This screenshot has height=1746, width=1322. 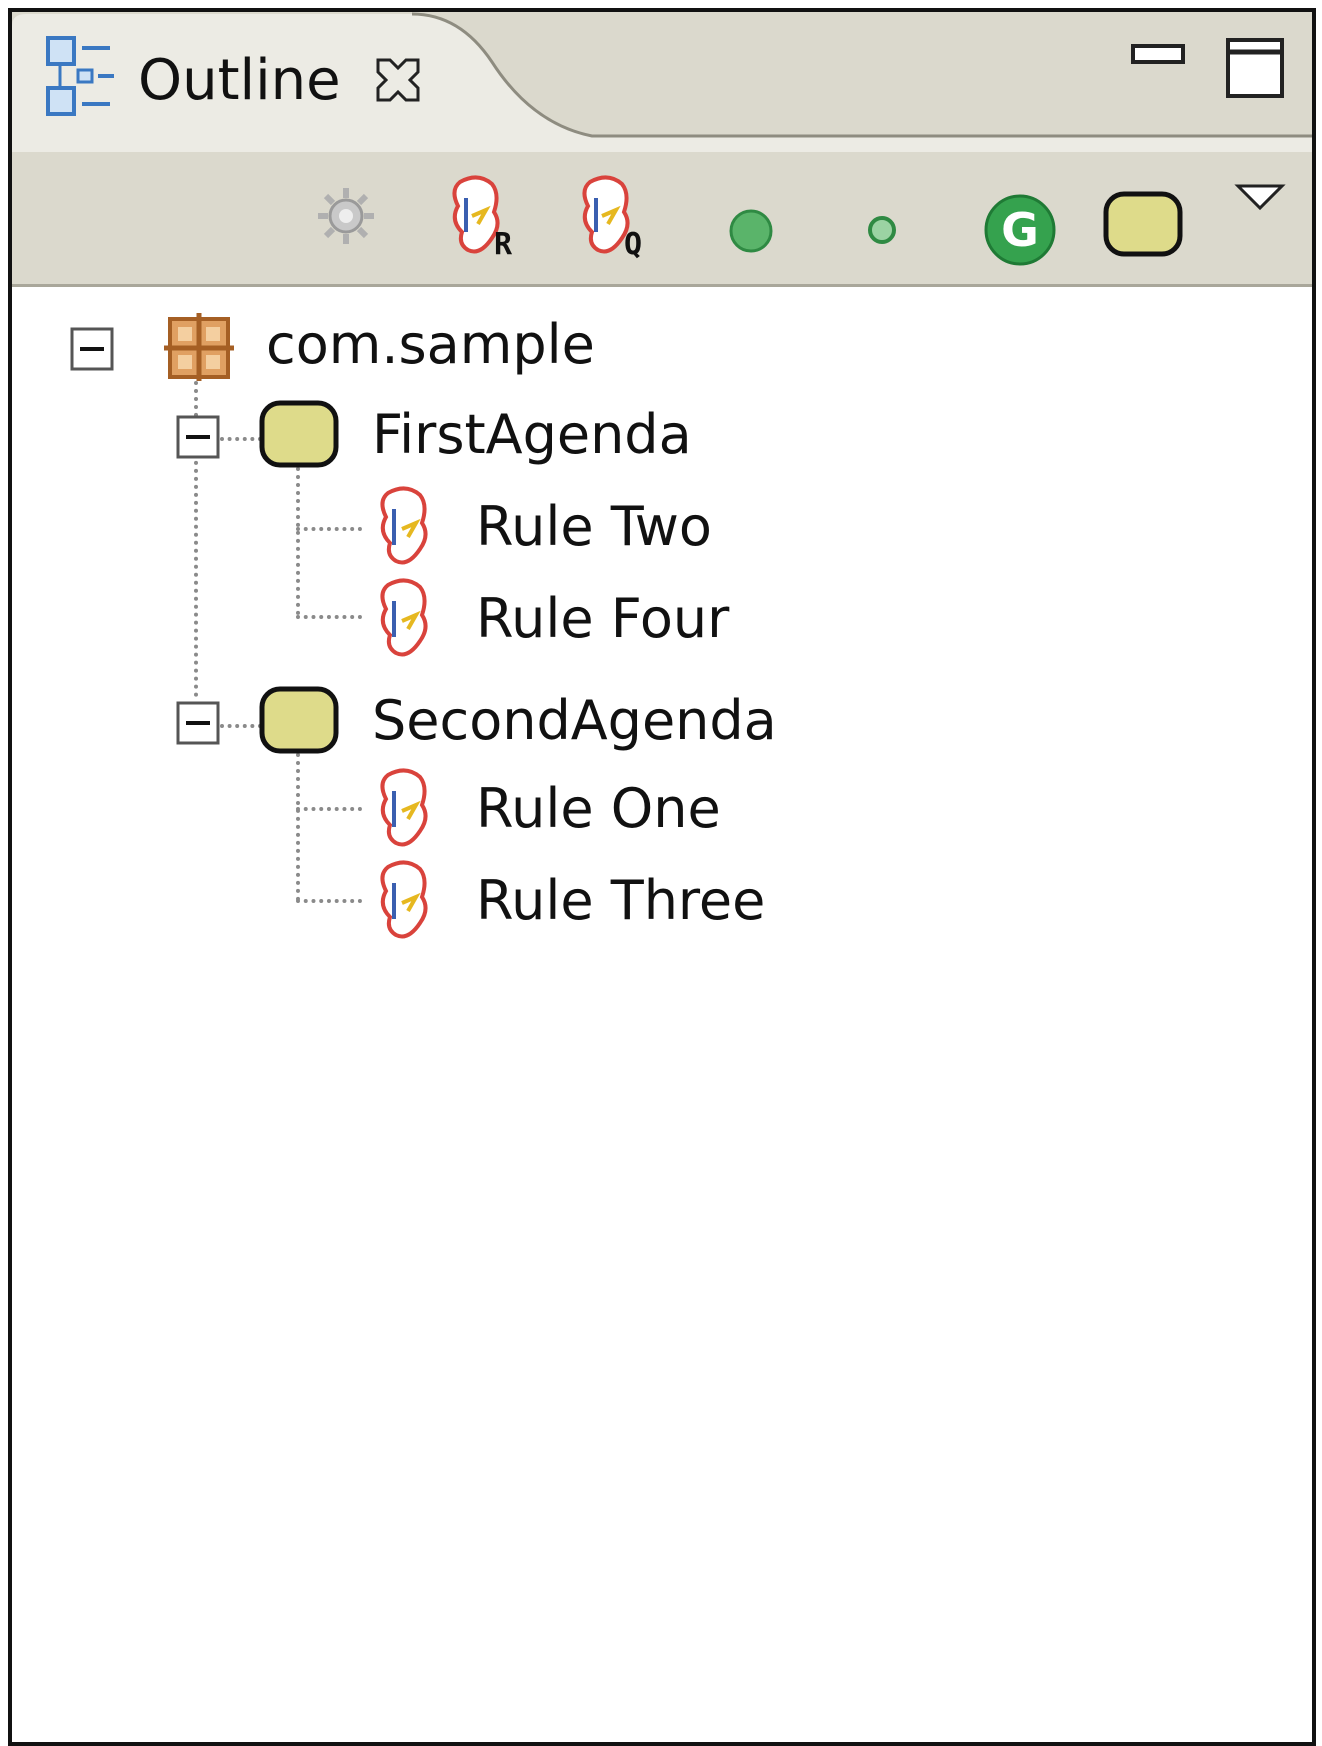 I want to click on minimize-icon, so click(x=1159, y=60).